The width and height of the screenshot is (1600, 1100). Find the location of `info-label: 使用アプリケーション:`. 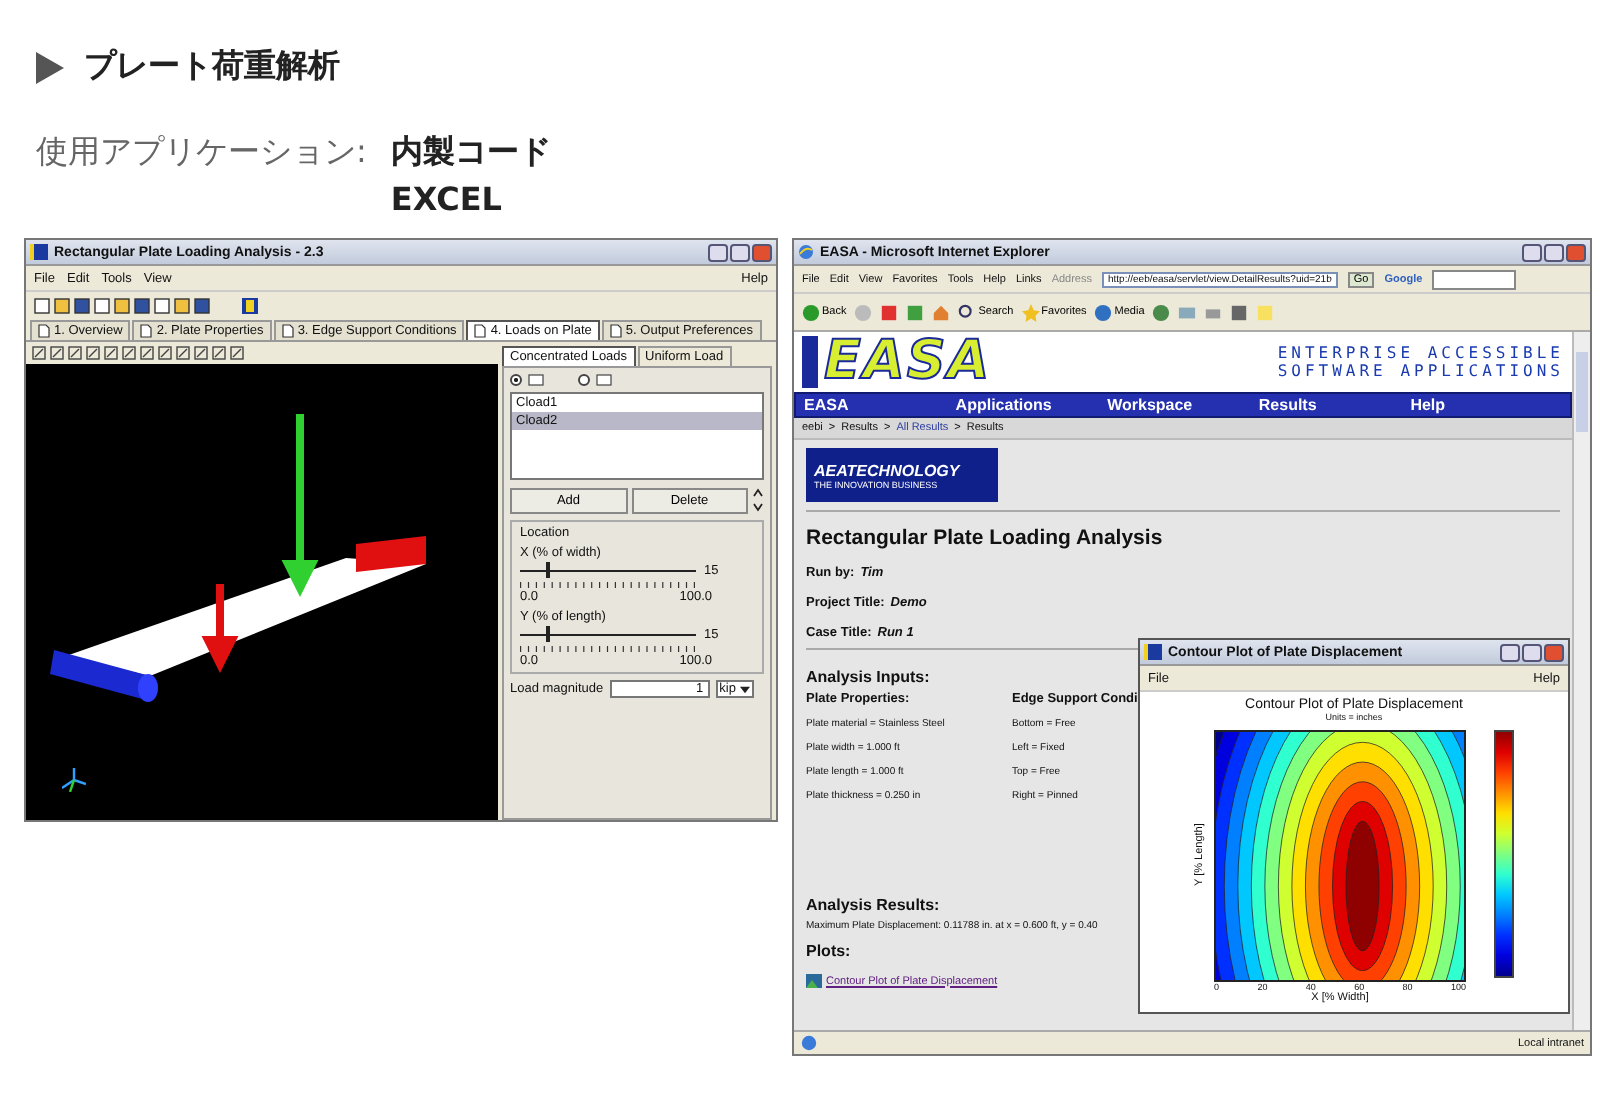

info-label: 使用アプリケーション: is located at coordinates (201, 152).